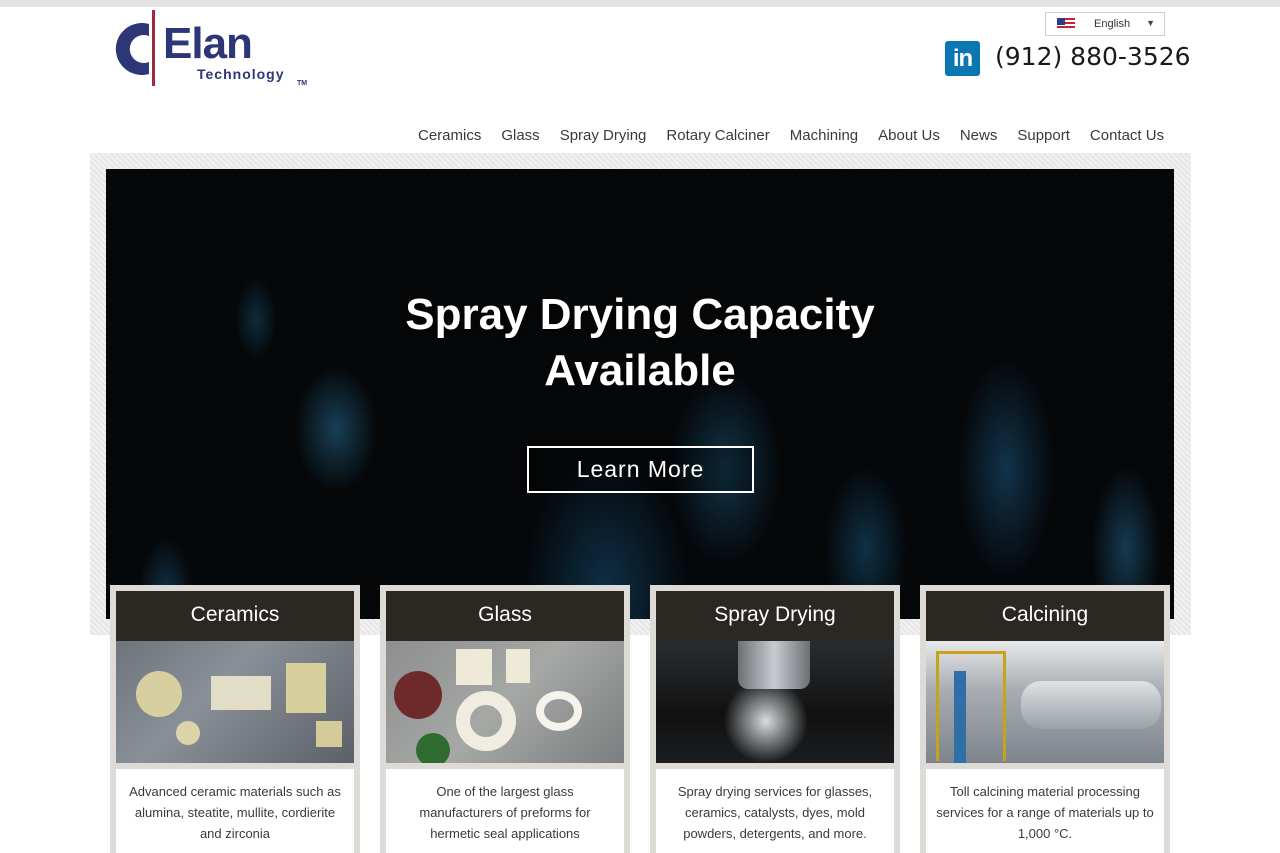  Describe the element at coordinates (132, 49) in the screenshot. I see `logo-mark-icon` at that location.